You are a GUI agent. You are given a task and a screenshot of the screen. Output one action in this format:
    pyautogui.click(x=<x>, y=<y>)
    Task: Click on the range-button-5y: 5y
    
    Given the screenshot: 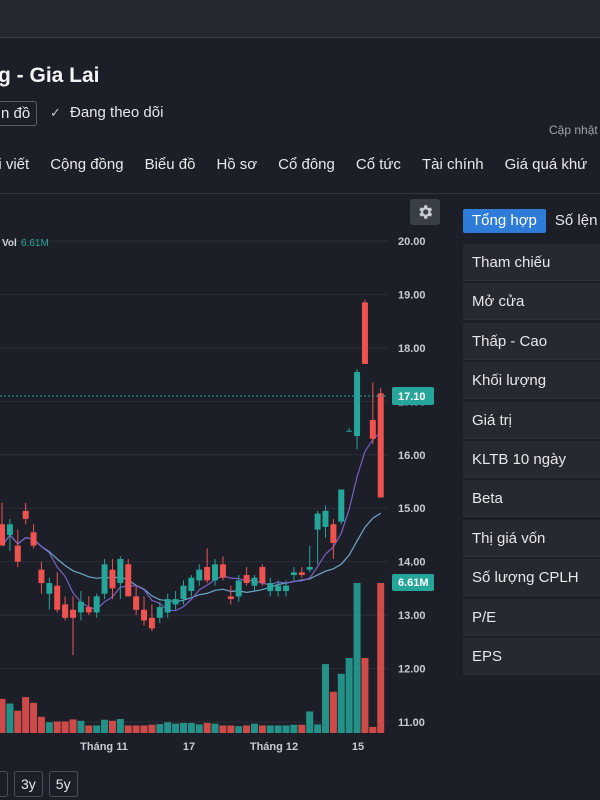 What is the action you would take?
    pyautogui.click(x=63, y=784)
    